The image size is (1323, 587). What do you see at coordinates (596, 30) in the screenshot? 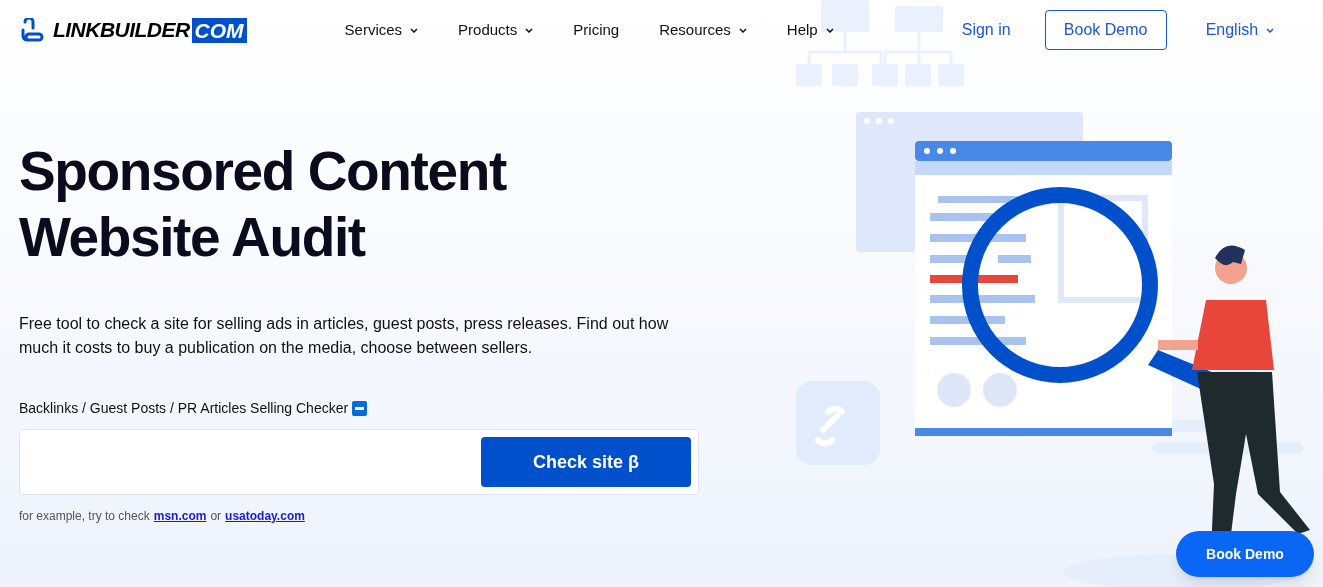
I see `nav-item: Pricing` at bounding box center [596, 30].